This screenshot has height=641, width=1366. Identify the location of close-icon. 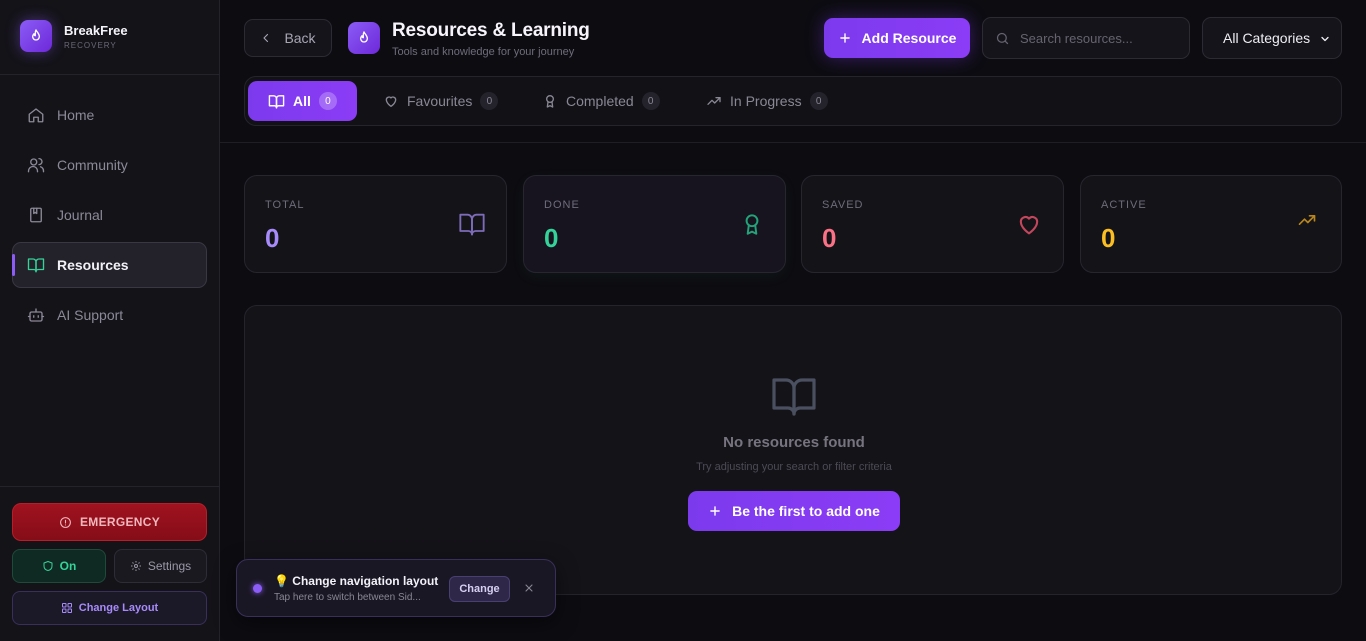
(529, 588).